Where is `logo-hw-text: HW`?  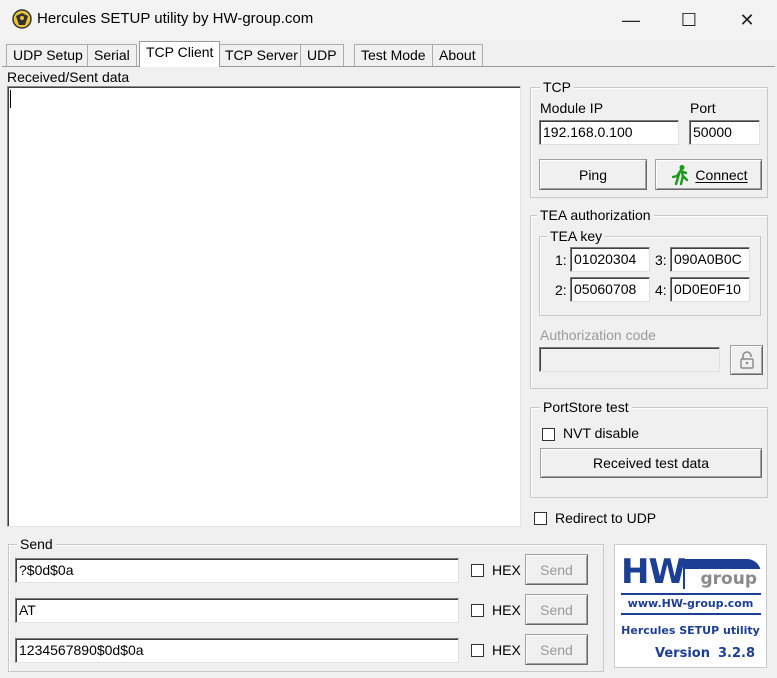 logo-hw-text: HW is located at coordinates (653, 572).